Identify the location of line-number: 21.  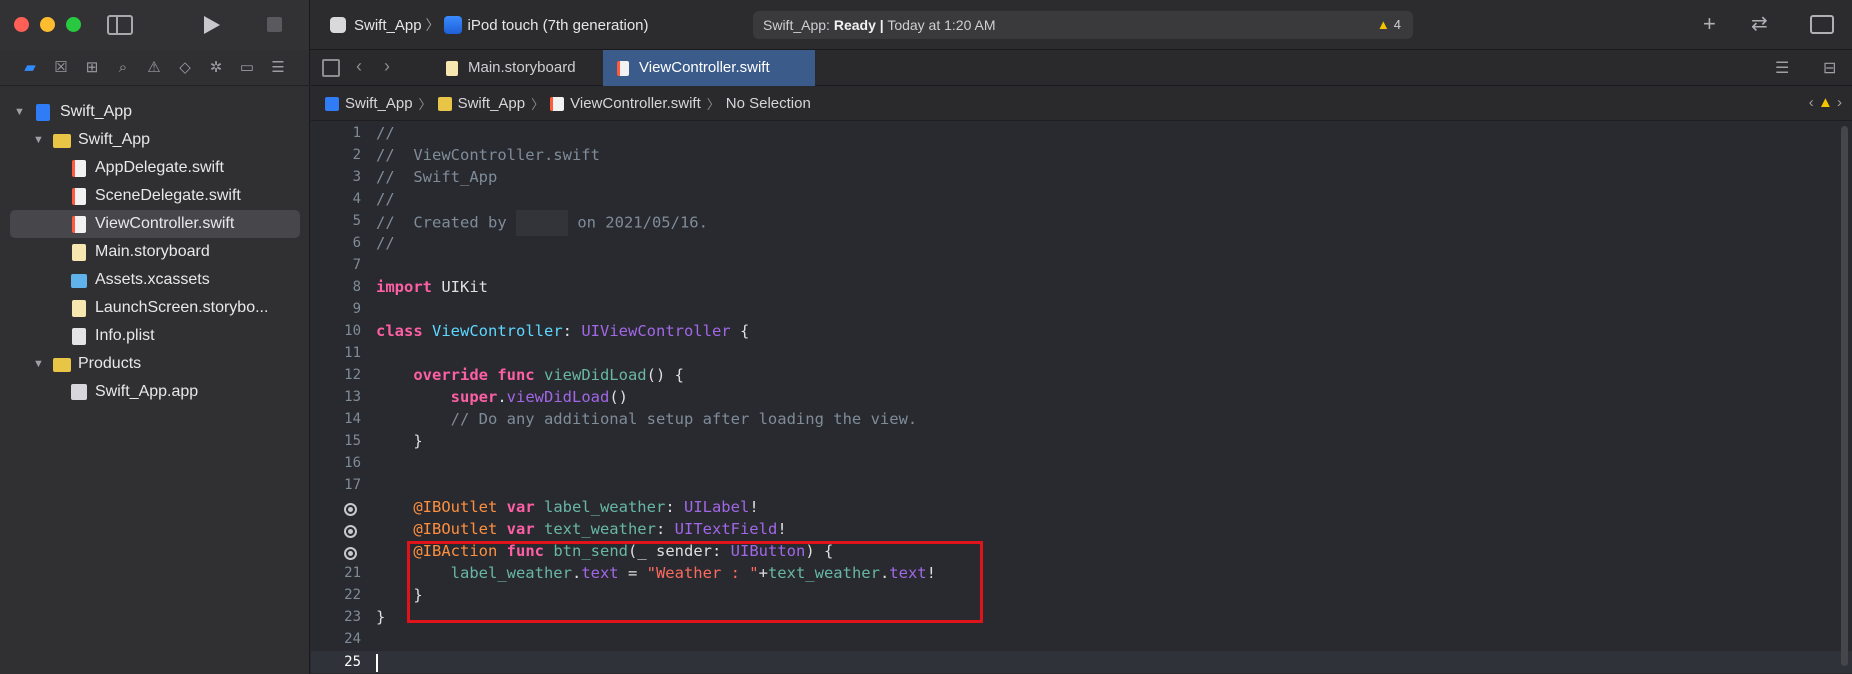
(352, 573).